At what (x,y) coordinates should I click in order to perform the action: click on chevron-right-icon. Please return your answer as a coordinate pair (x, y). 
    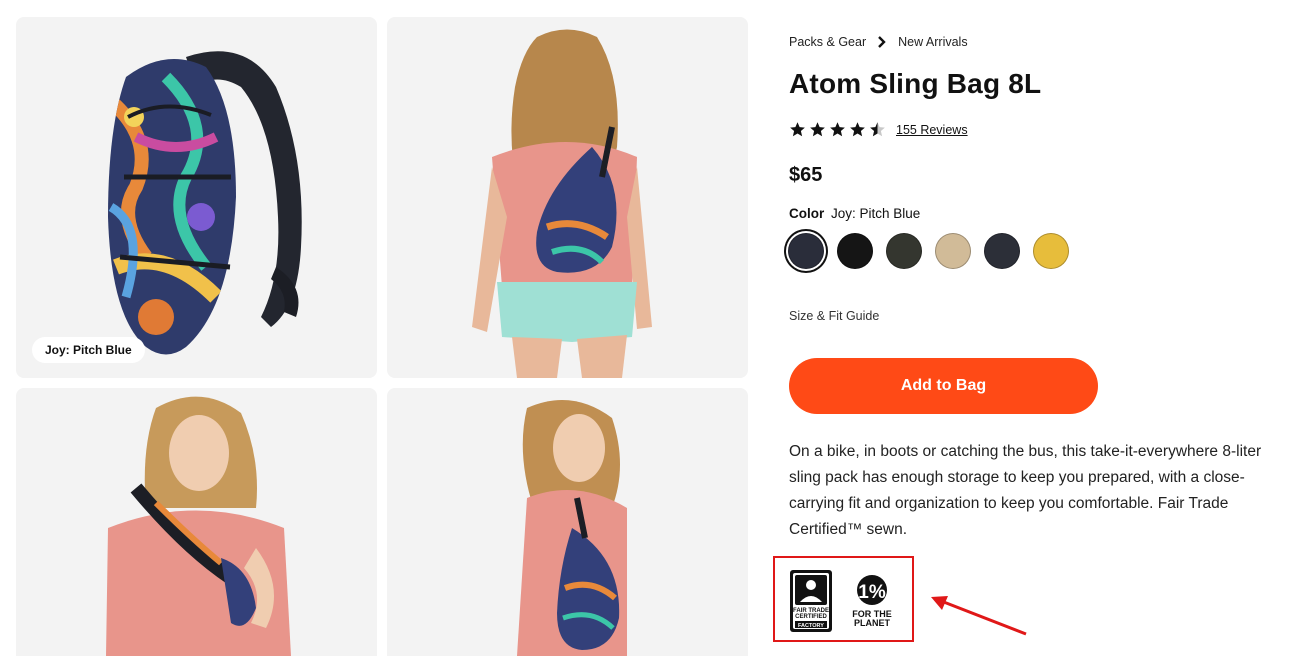
    Looking at the image, I should click on (882, 42).